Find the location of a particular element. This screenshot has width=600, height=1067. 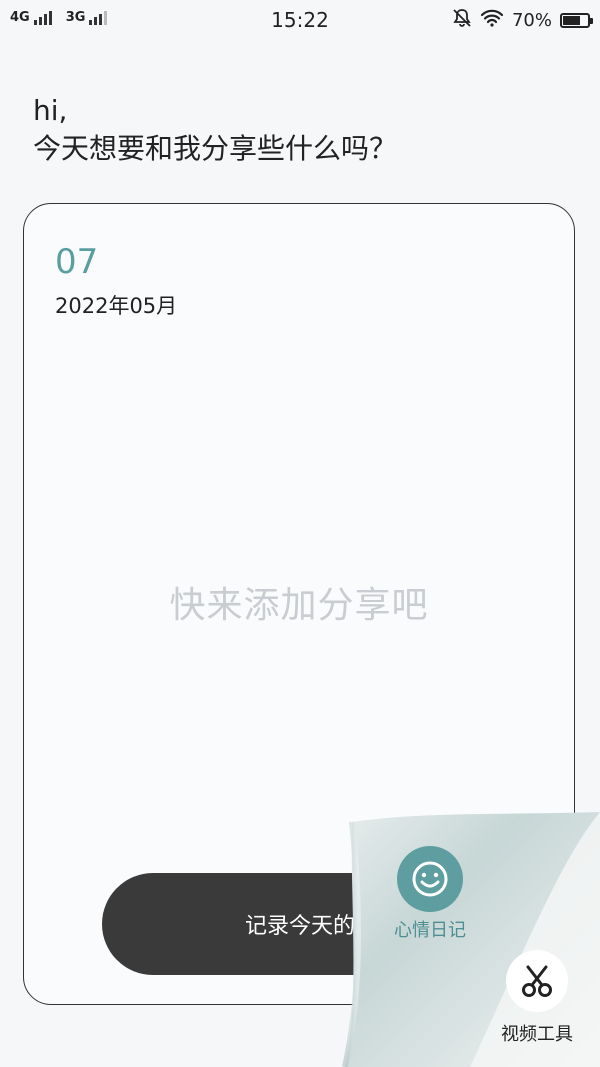

battery-fill is located at coordinates (571, 20).